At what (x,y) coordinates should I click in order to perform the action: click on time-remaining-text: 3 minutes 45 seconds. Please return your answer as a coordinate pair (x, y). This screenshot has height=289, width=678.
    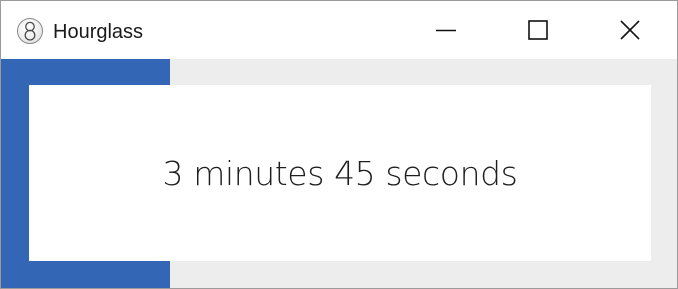
    Looking at the image, I should click on (340, 173).